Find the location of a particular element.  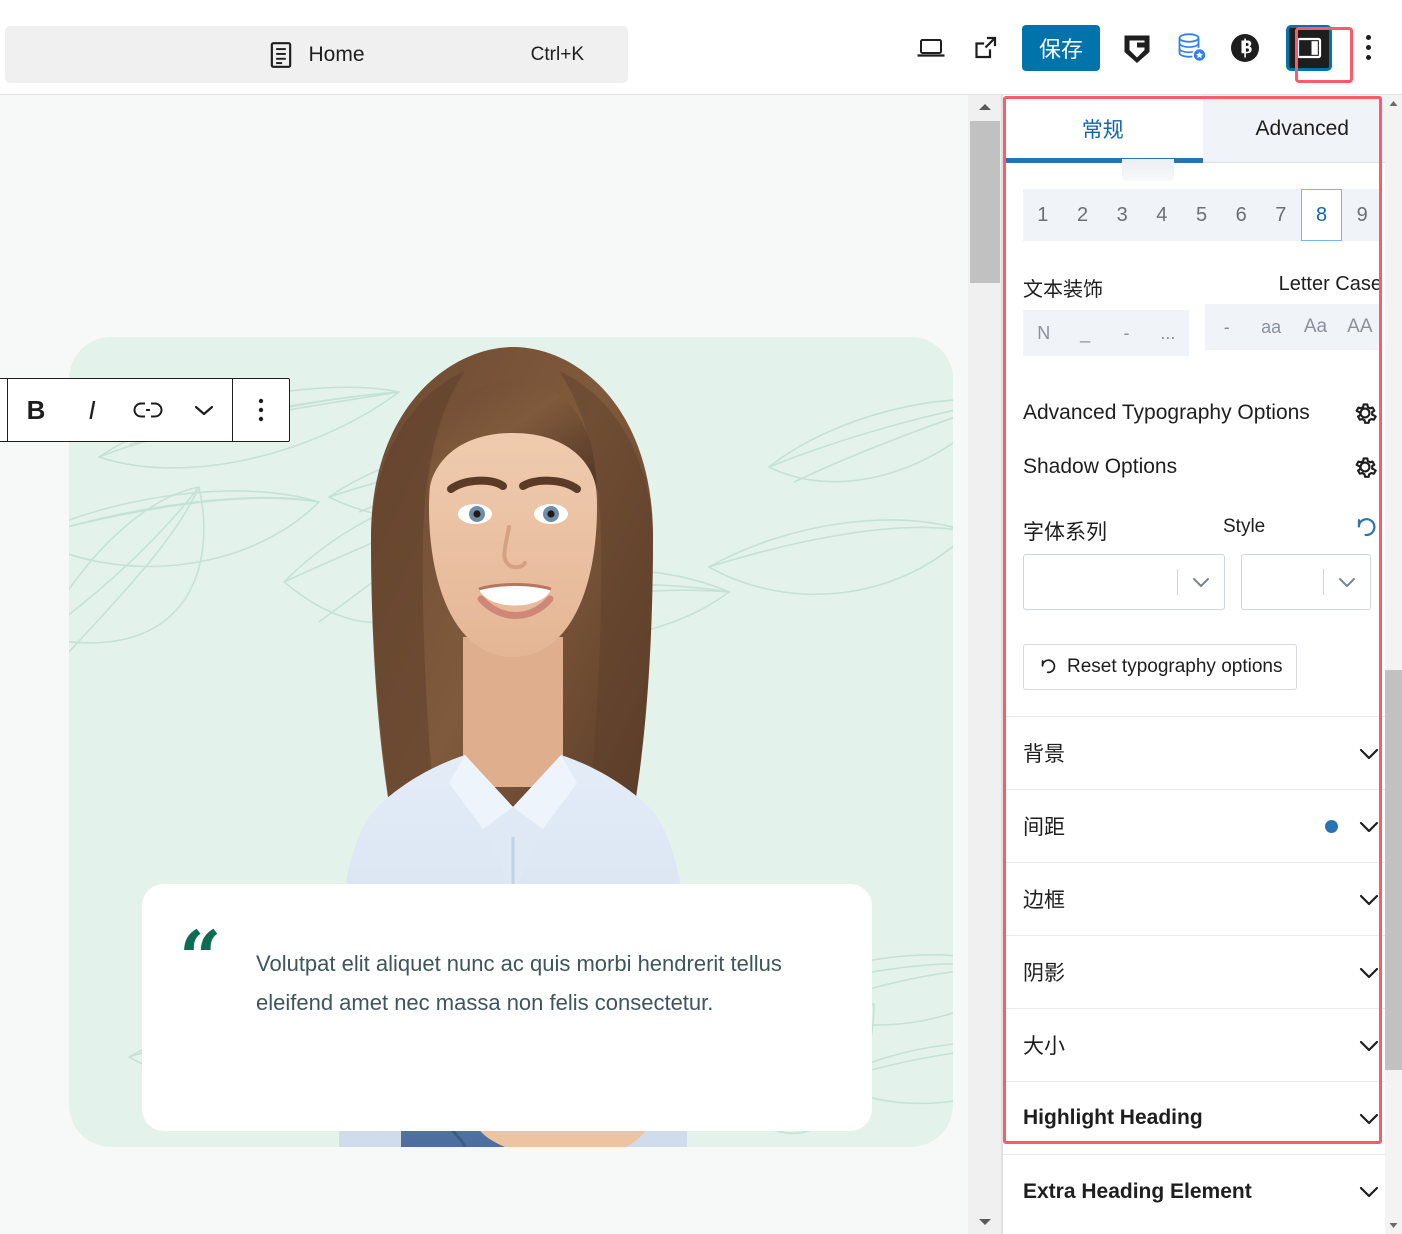

shadow-options-row: Shadow Options is located at coordinates (1202, 467).